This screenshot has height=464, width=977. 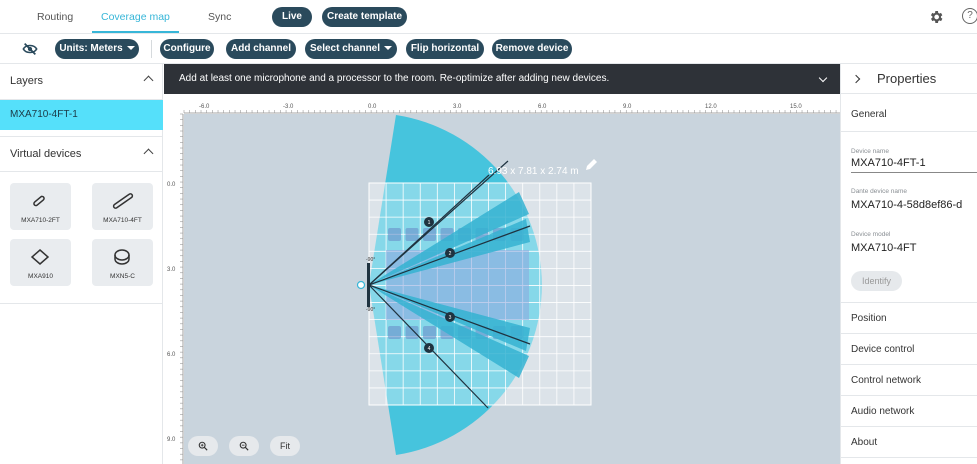 I want to click on x-tick-label: 15.0, so click(x=796, y=107).